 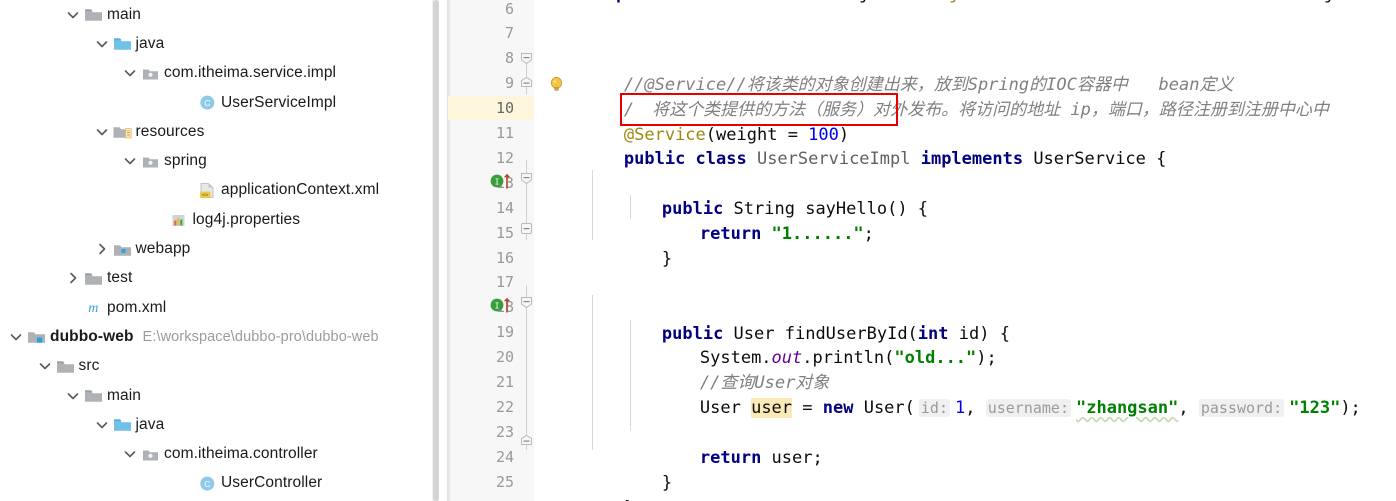 I want to click on fold-marker-method-finduser-close, so click(x=526, y=440).